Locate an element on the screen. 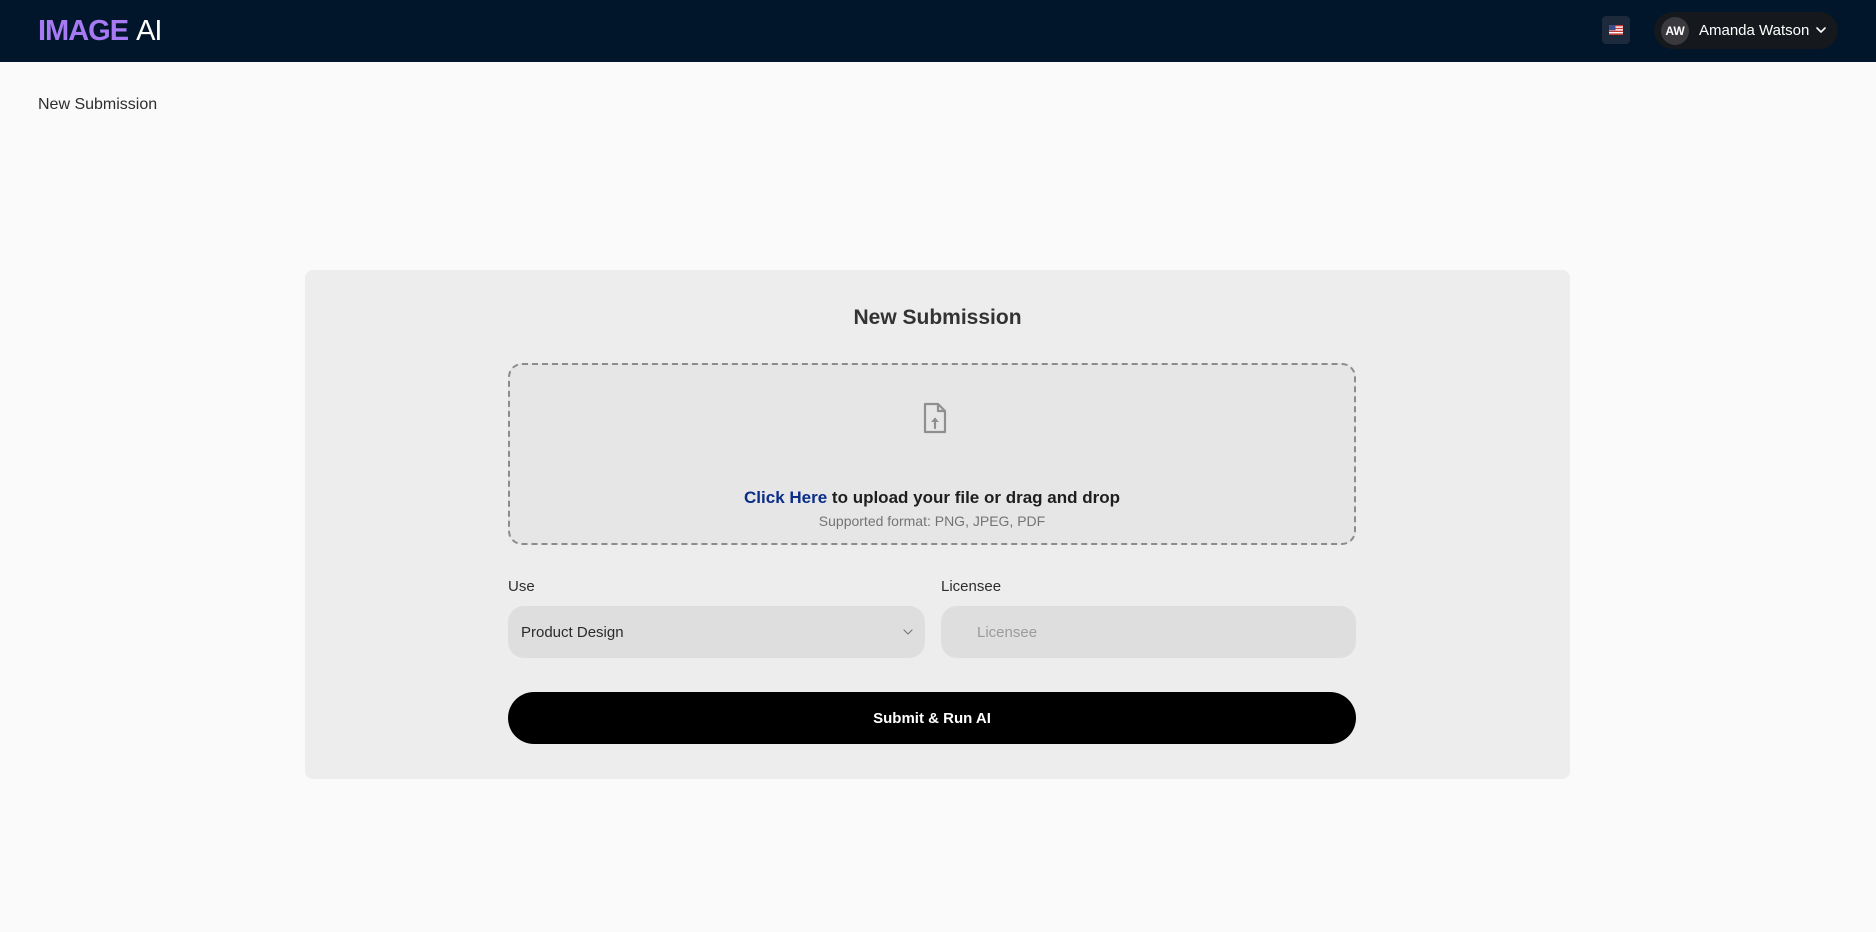 Image resolution: width=1876 pixels, height=932 pixels. use-selected-value: Product Design is located at coordinates (572, 632).